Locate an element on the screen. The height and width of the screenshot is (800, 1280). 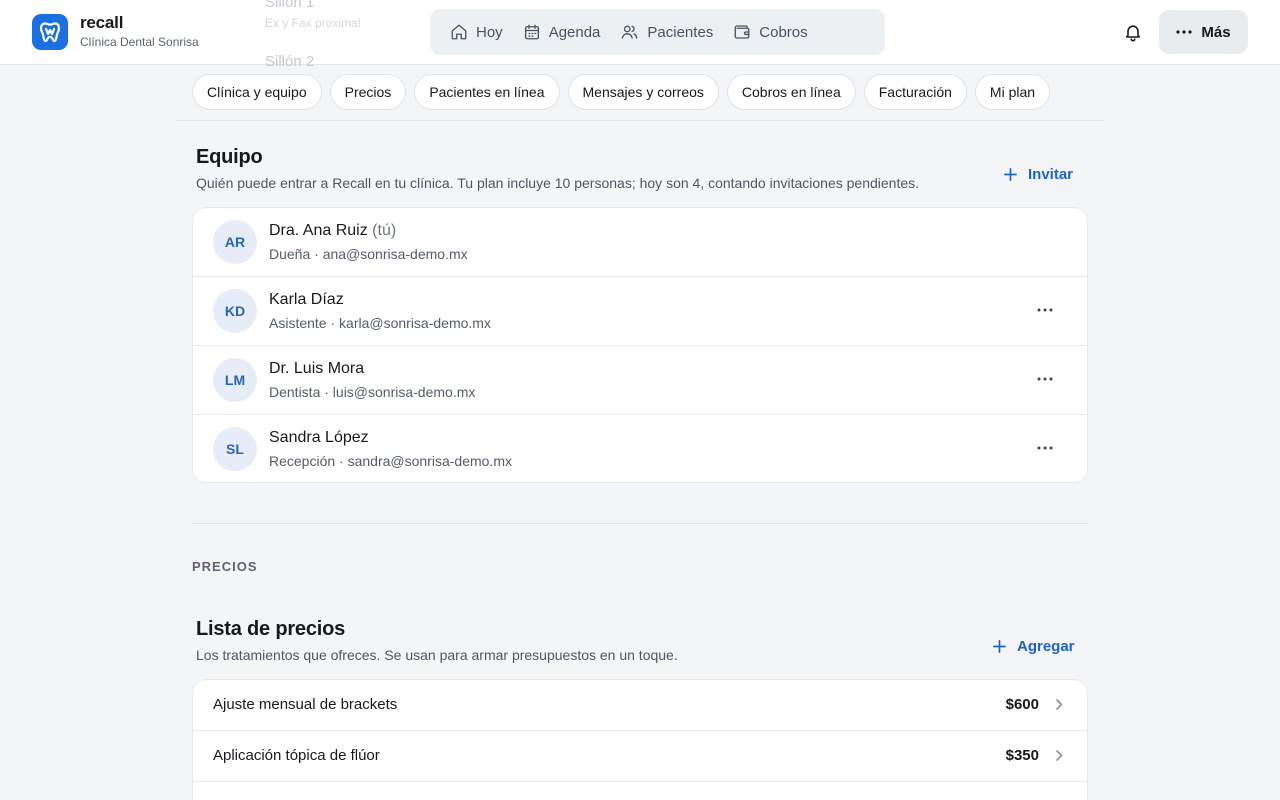
nav-item-hoy: Hoy is located at coordinates (476, 32).